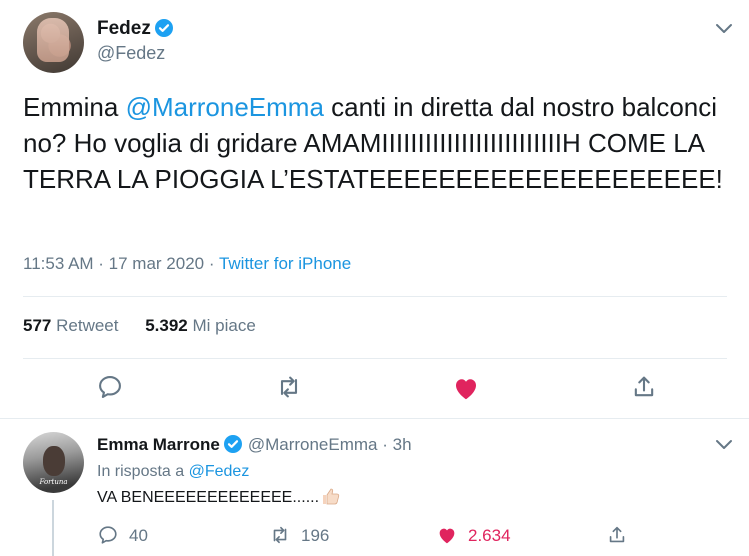  Describe the element at coordinates (224, 325) in the screenshot. I see `like-label: Mi piace` at that location.